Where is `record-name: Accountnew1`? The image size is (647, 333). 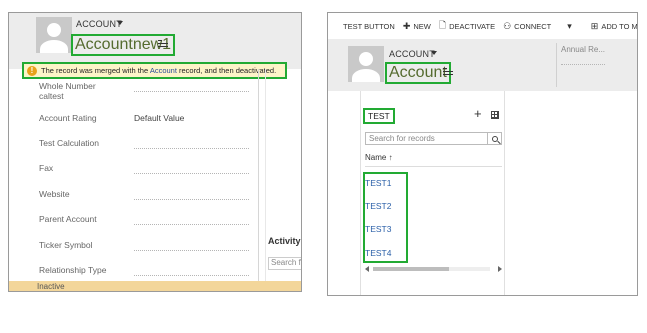
record-name: Accountnew1 is located at coordinates (123, 44).